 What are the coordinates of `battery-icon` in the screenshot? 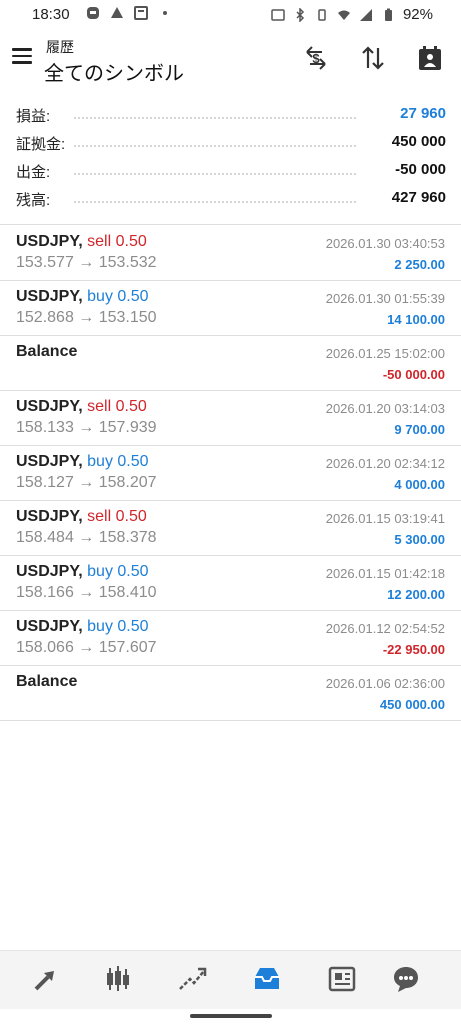 It's located at (388, 14).